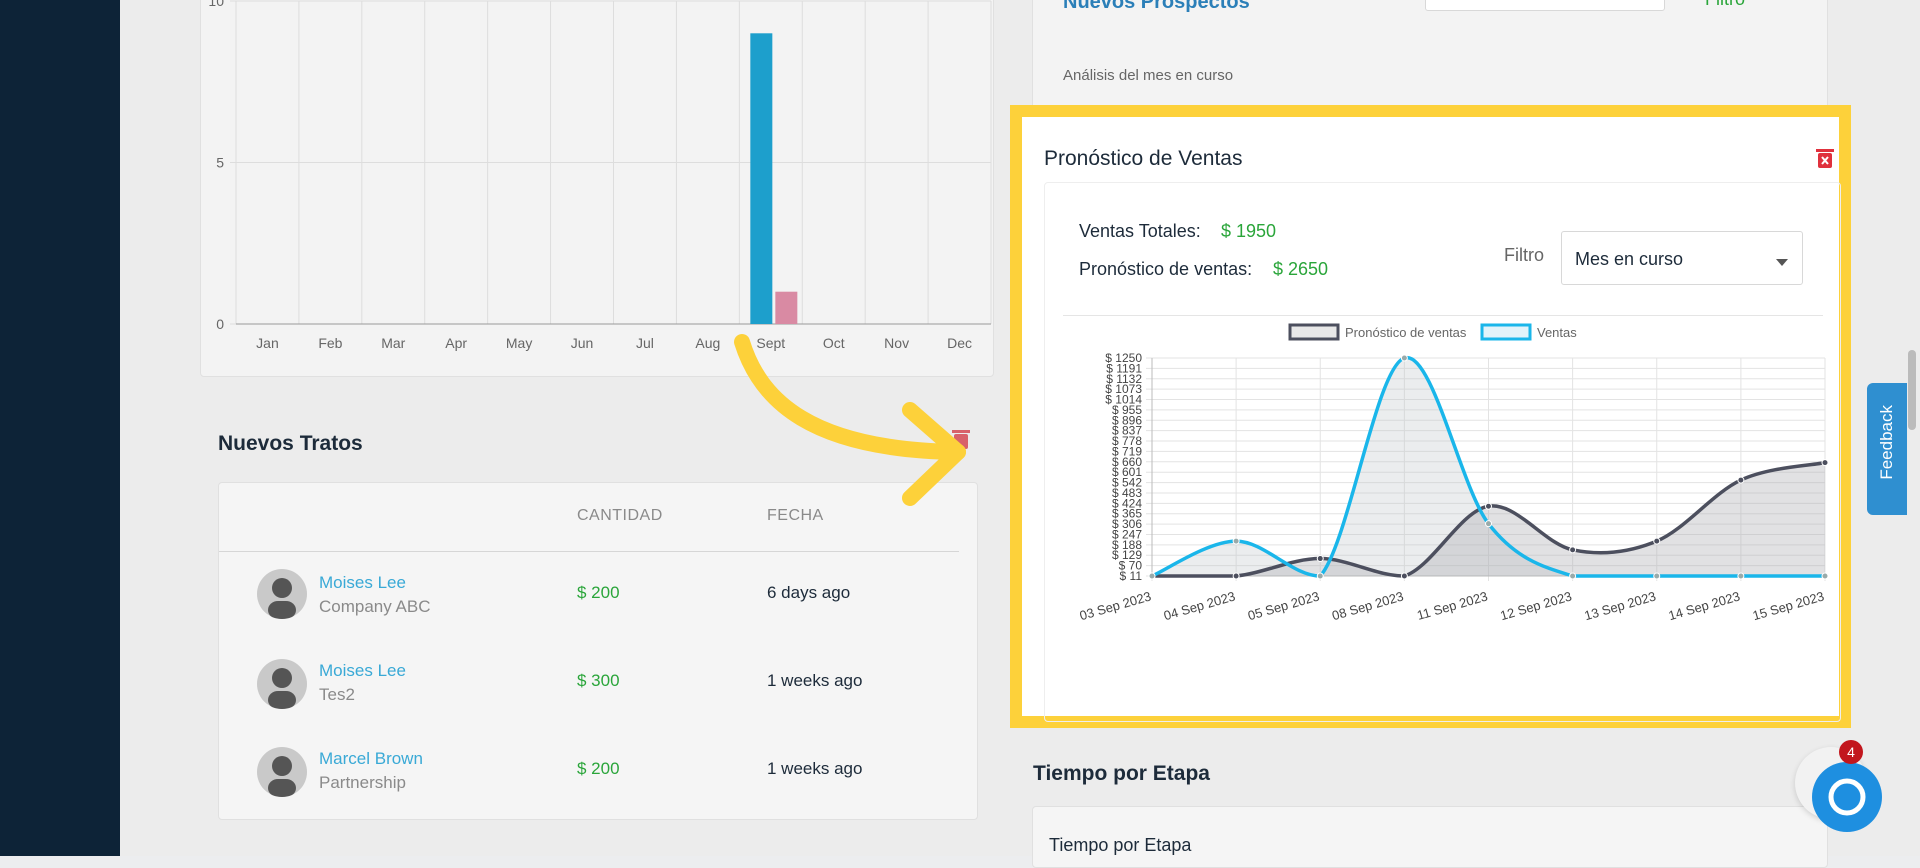 The height and width of the screenshot is (868, 1920). I want to click on header-divider, so click(589, 551).